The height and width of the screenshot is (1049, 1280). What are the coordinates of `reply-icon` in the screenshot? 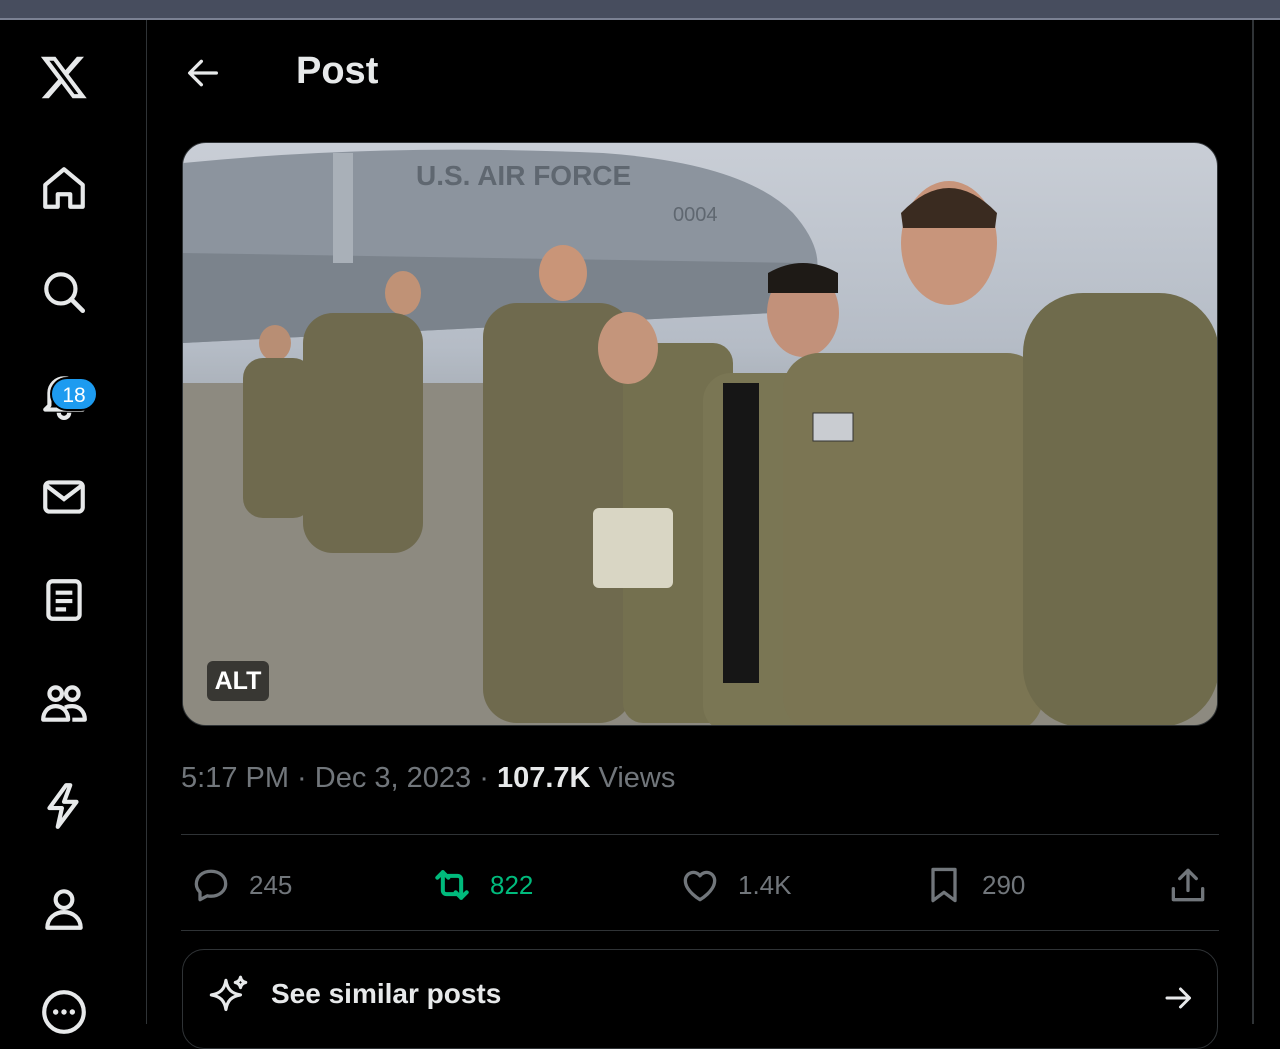 It's located at (211, 885).